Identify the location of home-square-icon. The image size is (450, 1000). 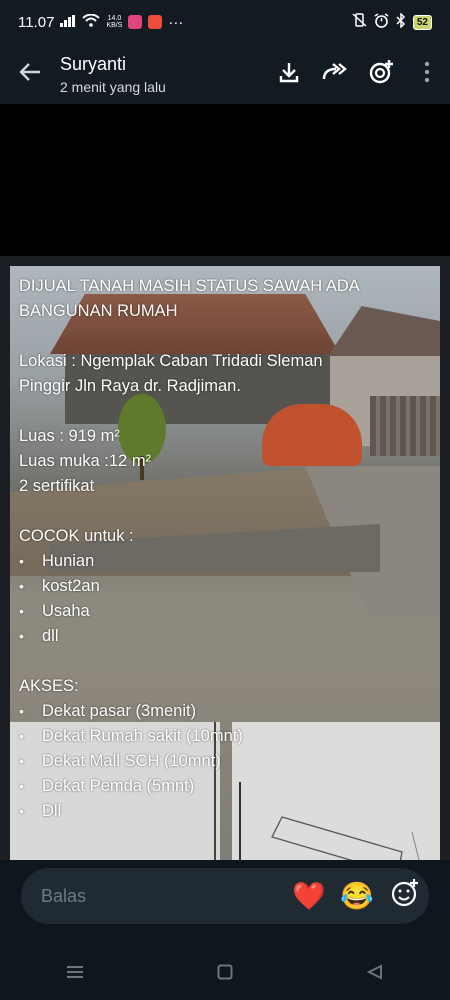
(225, 974).